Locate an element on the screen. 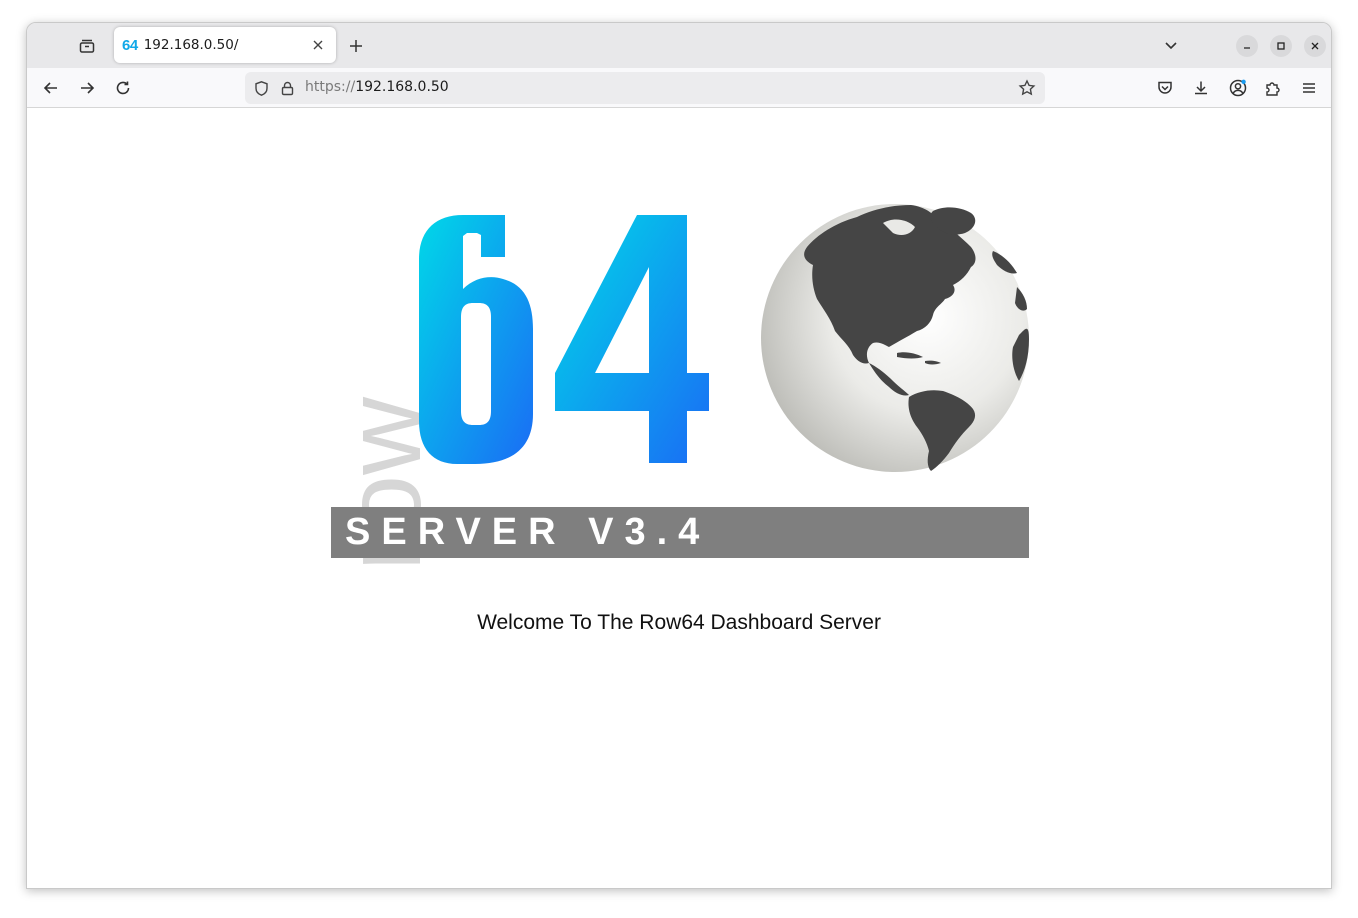 The width and height of the screenshot is (1358, 918). app-menu-button is located at coordinates (1309, 88).